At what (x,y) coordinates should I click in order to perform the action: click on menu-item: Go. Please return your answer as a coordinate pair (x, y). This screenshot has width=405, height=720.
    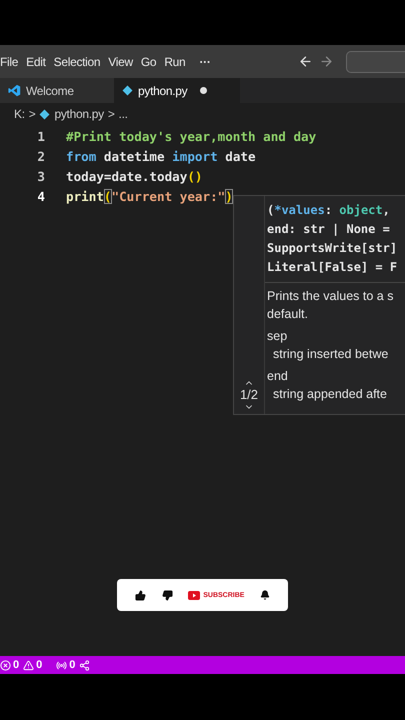
    Looking at the image, I should click on (152, 61).